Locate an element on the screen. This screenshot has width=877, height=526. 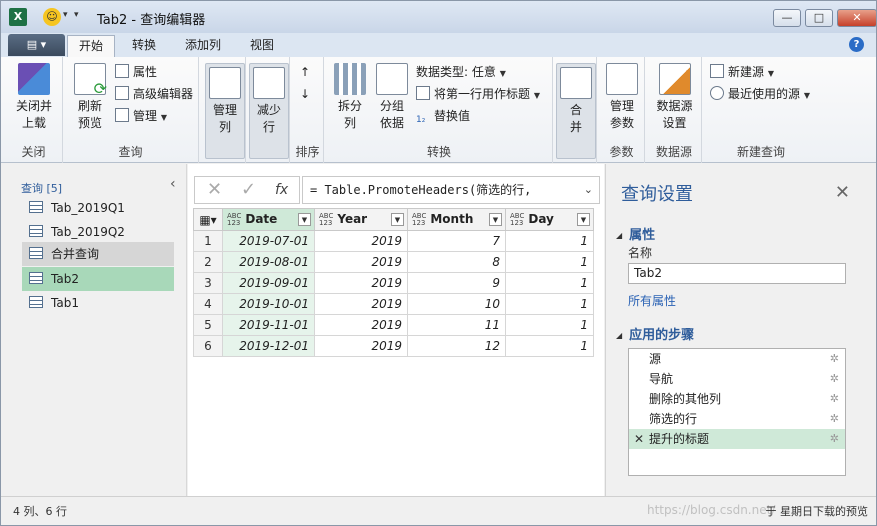
manage-button: 管理 ▼ is located at coordinates (141, 117).